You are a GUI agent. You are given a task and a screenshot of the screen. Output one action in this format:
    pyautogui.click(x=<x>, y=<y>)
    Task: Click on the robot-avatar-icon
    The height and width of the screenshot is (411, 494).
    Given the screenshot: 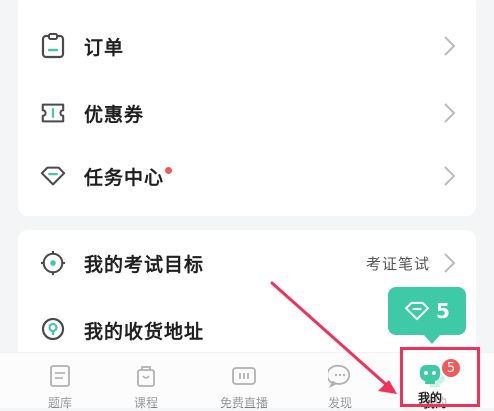 What is the action you would take?
    pyautogui.click(x=430, y=374)
    